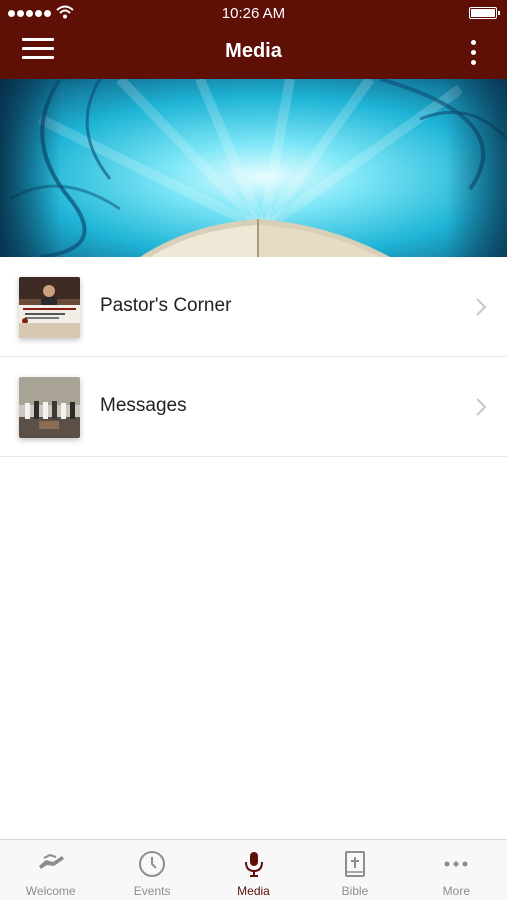 The image size is (507, 900). Describe the element at coordinates (456, 891) in the screenshot. I see `tab-label: More` at that location.